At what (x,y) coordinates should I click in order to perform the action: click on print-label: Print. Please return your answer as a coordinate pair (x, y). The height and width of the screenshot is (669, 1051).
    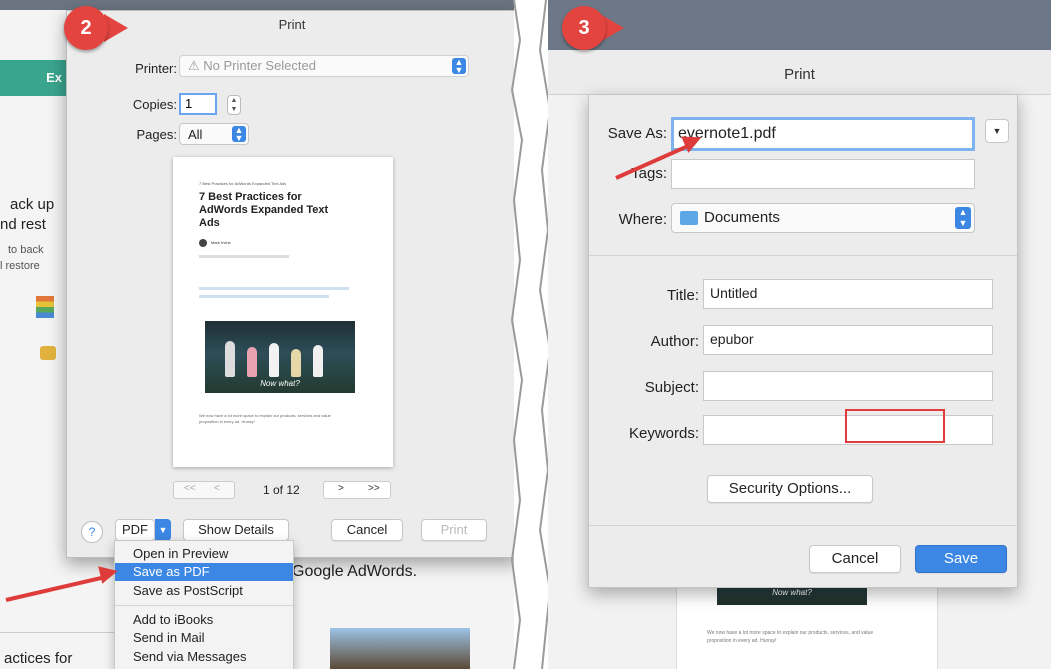
    Looking at the image, I should click on (454, 529).